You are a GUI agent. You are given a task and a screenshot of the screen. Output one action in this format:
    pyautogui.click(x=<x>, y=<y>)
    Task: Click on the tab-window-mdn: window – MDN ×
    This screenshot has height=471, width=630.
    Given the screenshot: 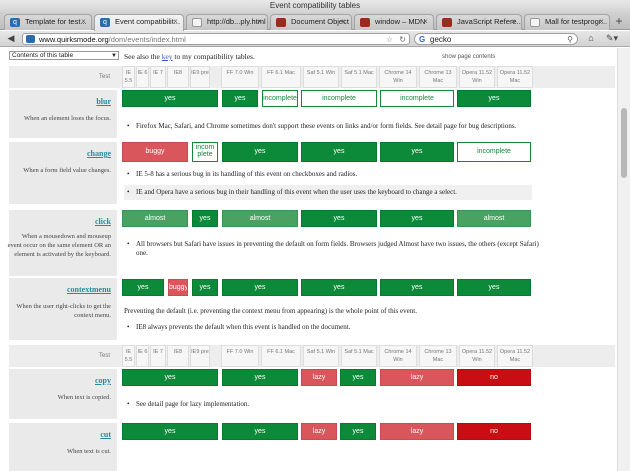 What is the action you would take?
    pyautogui.click(x=394, y=22)
    